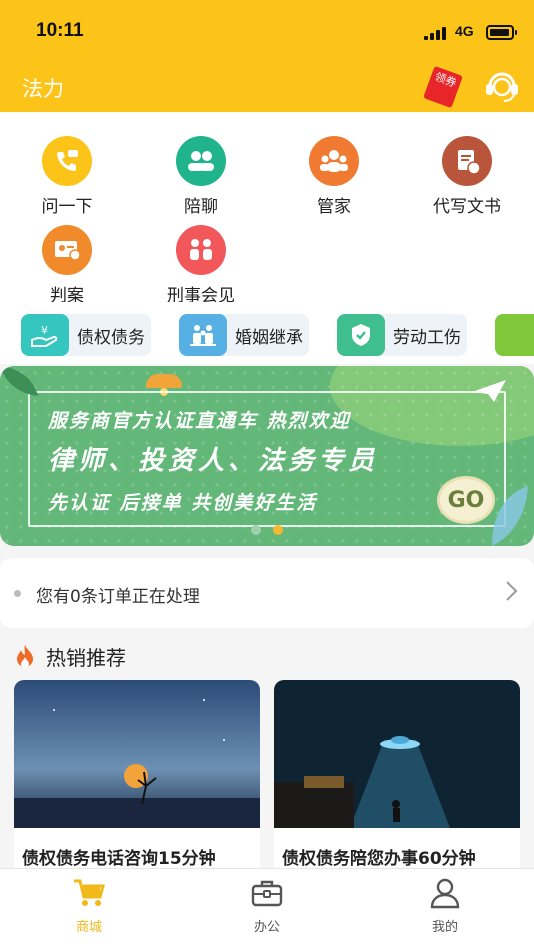  What do you see at coordinates (111, 337) in the screenshot?
I see `category-label: 债权债务` at bounding box center [111, 337].